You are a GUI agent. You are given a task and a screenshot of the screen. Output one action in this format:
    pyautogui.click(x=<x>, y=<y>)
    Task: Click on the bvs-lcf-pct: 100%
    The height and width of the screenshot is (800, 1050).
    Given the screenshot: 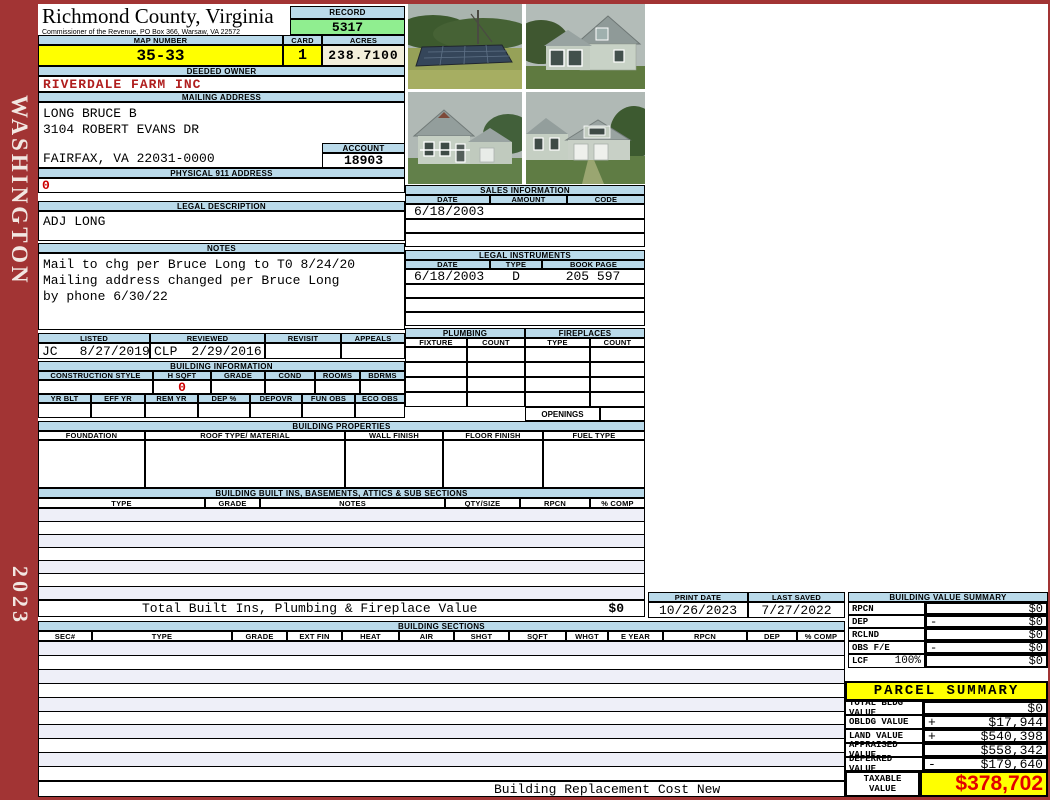 What is the action you would take?
    pyautogui.click(x=907, y=661)
    